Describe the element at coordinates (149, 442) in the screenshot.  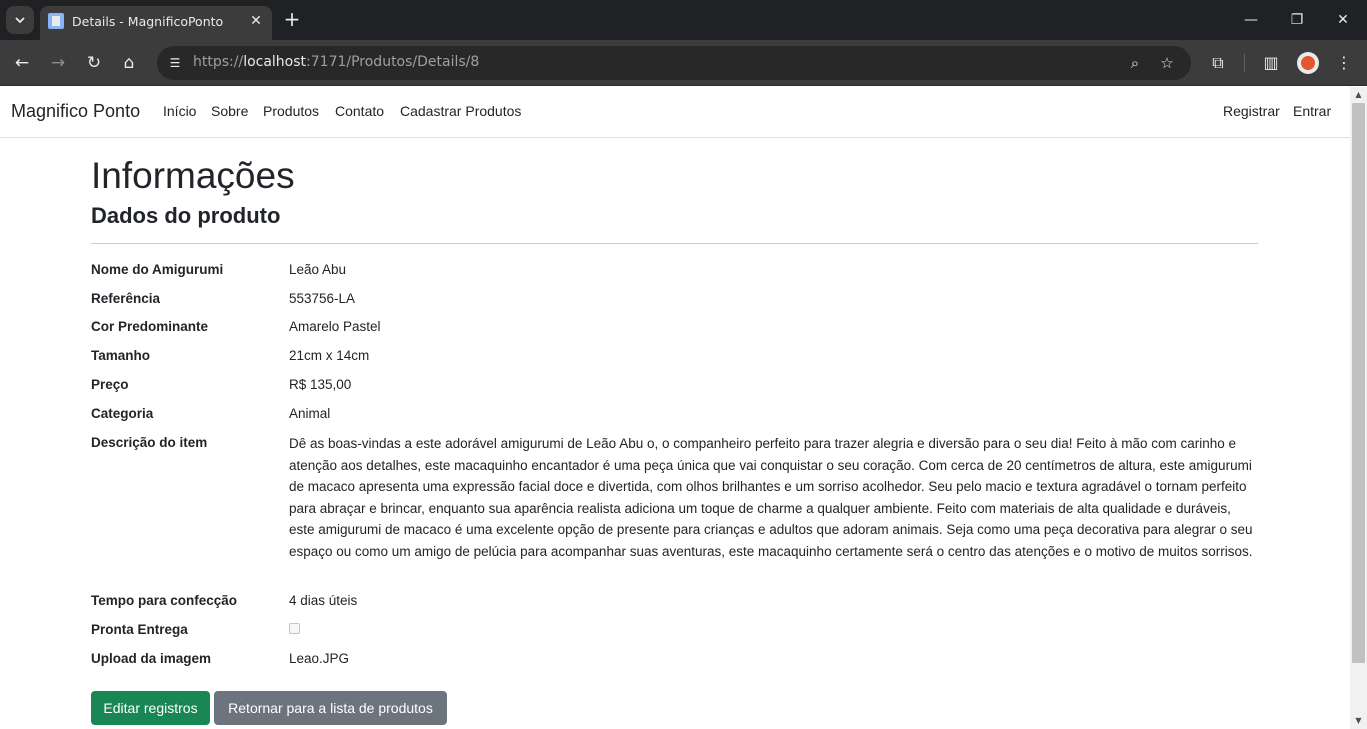
I see `label-descricao: Descrição do item` at that location.